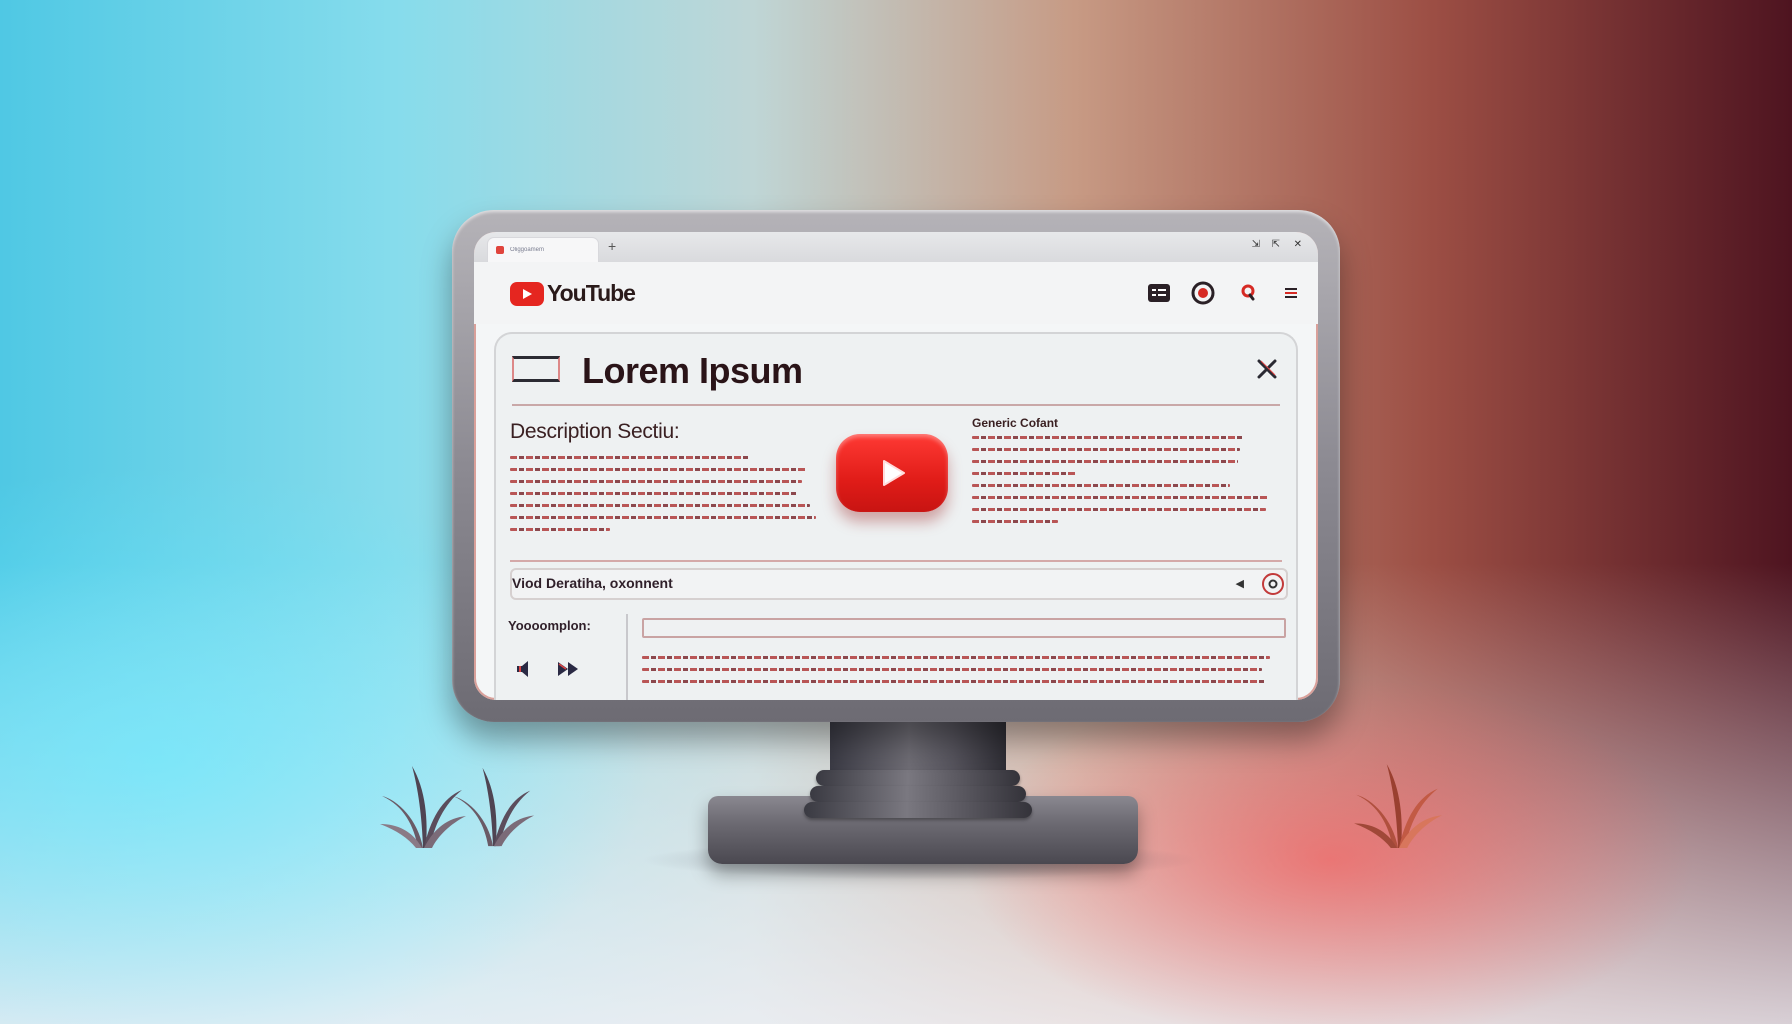 This screenshot has height=1024, width=1792. I want to click on restore-icon: ⇲, so click(1256, 245).